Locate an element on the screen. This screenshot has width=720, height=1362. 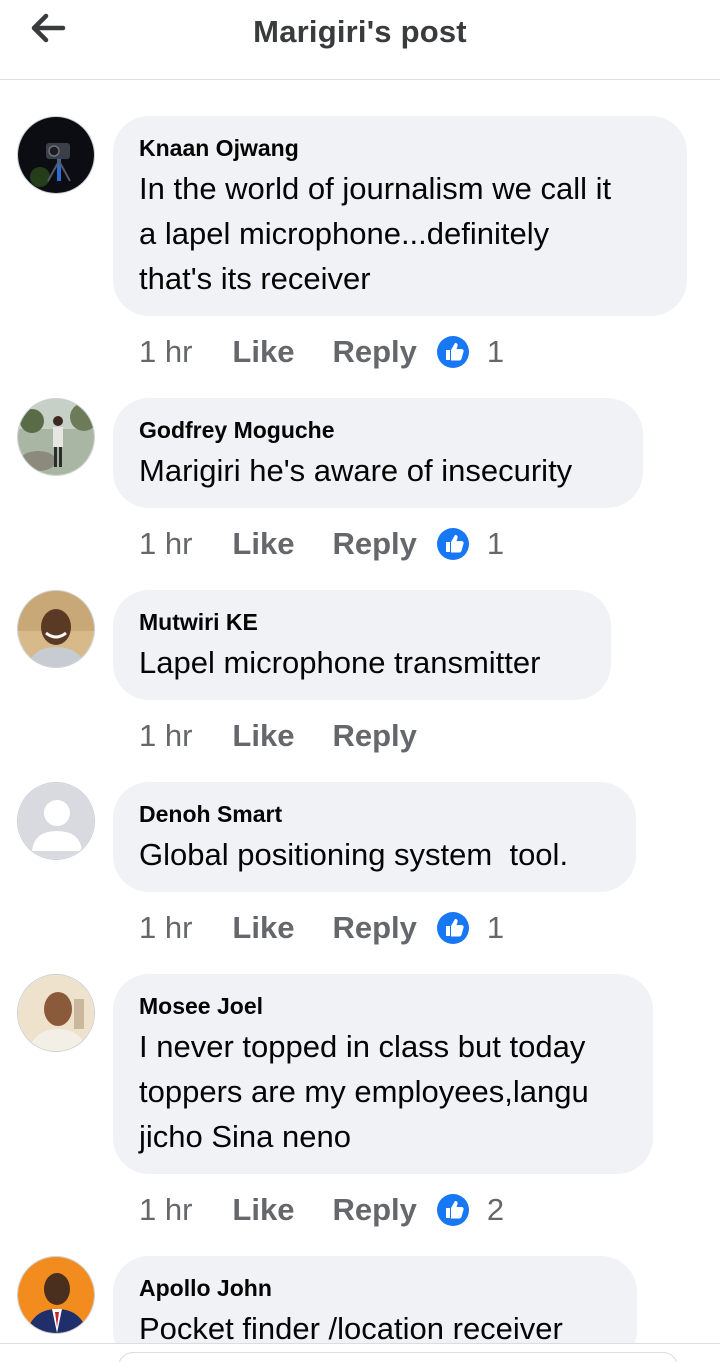
comment-actions: 1 hr Like Reply is located at coordinates (288, 736).